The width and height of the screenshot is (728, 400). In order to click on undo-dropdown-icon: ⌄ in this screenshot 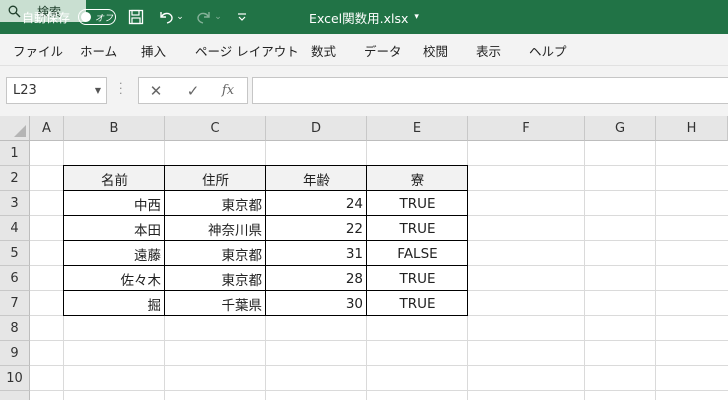, I will do `click(180, 17)`.